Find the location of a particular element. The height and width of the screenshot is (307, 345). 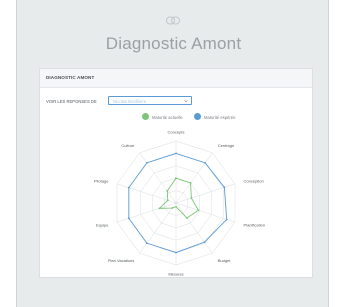

axis-label: Centrage is located at coordinates (226, 145).